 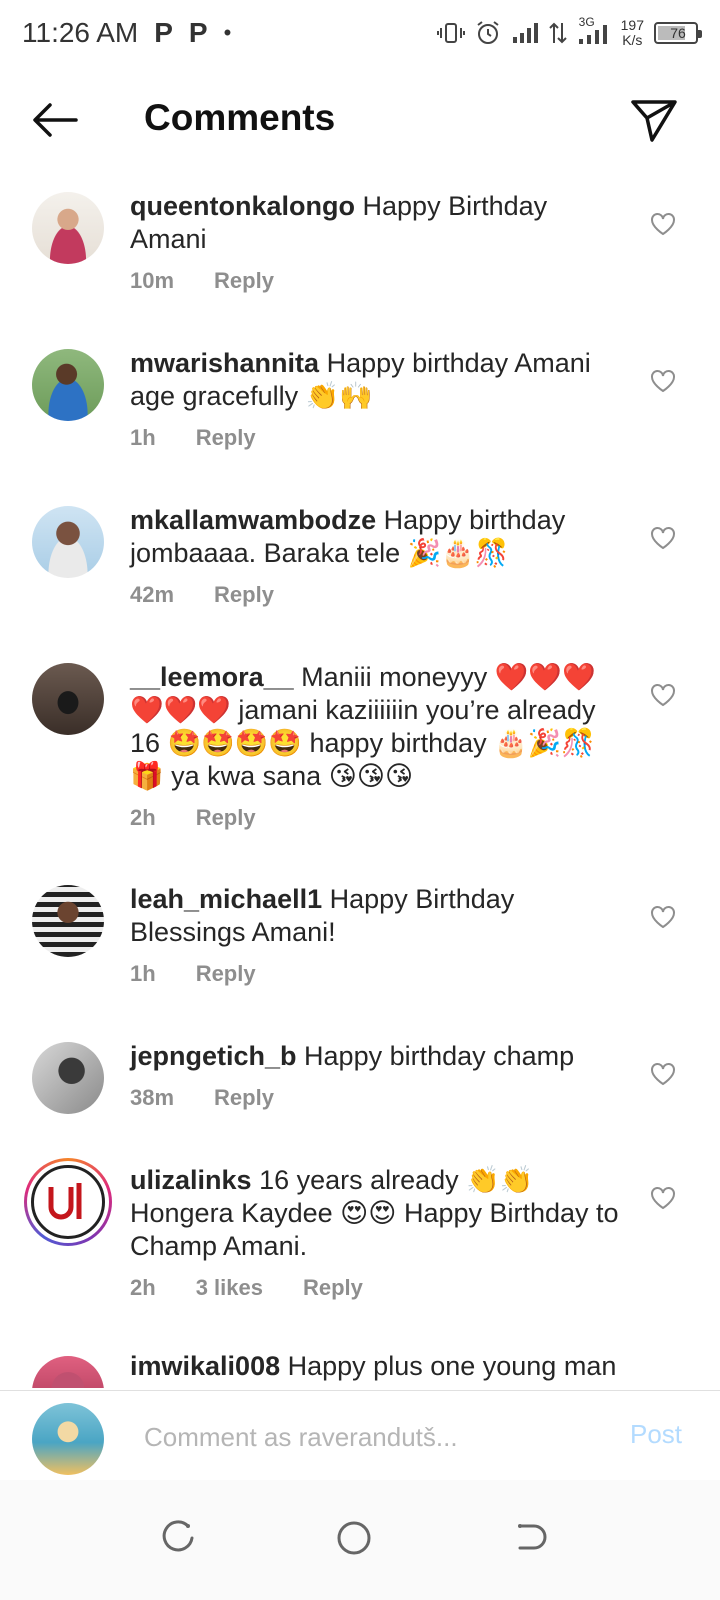 What do you see at coordinates (213, 1056) in the screenshot?
I see `comment-username: jepngetich_b` at bounding box center [213, 1056].